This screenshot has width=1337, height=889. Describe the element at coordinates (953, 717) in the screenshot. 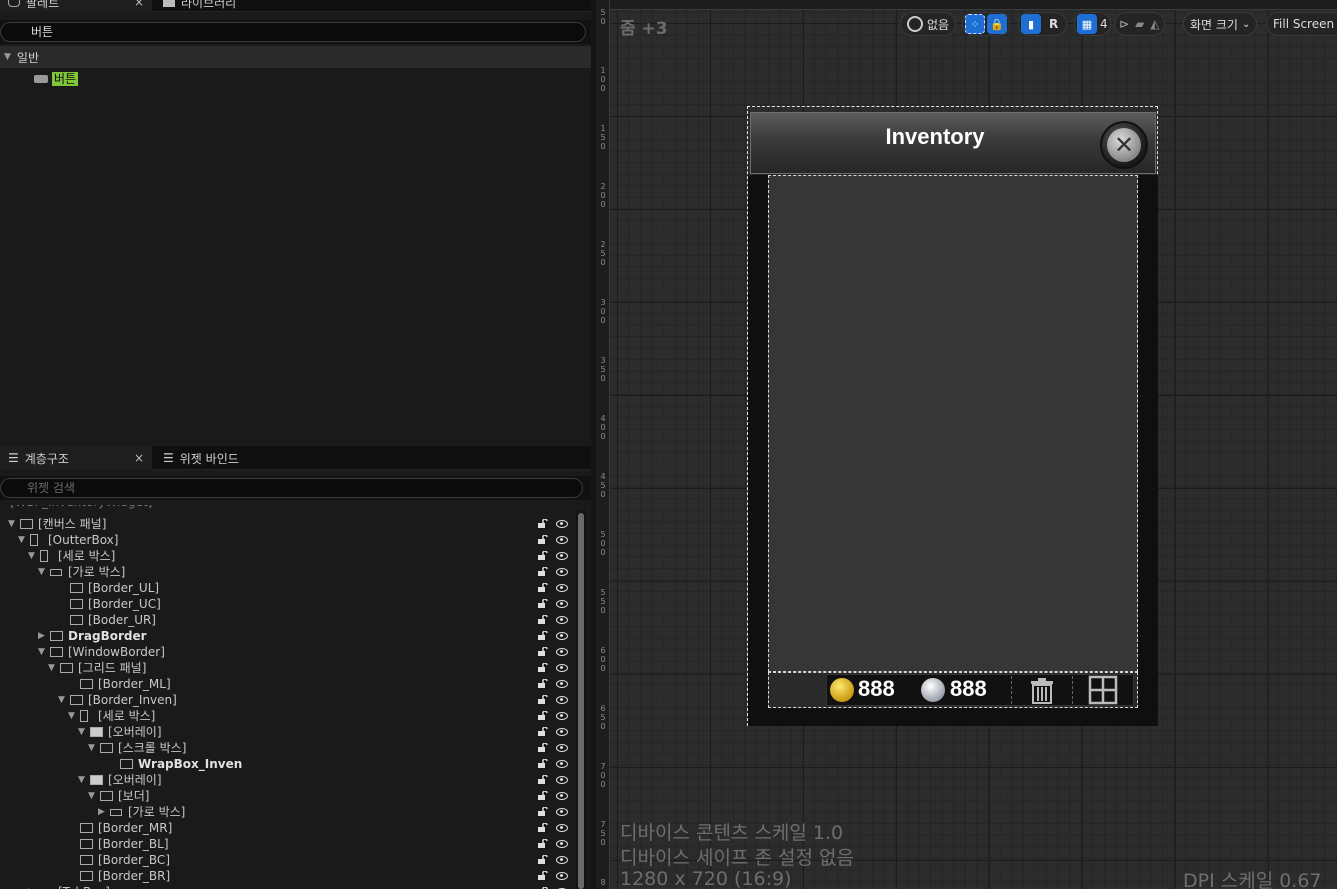

I see `border-bottom` at that location.